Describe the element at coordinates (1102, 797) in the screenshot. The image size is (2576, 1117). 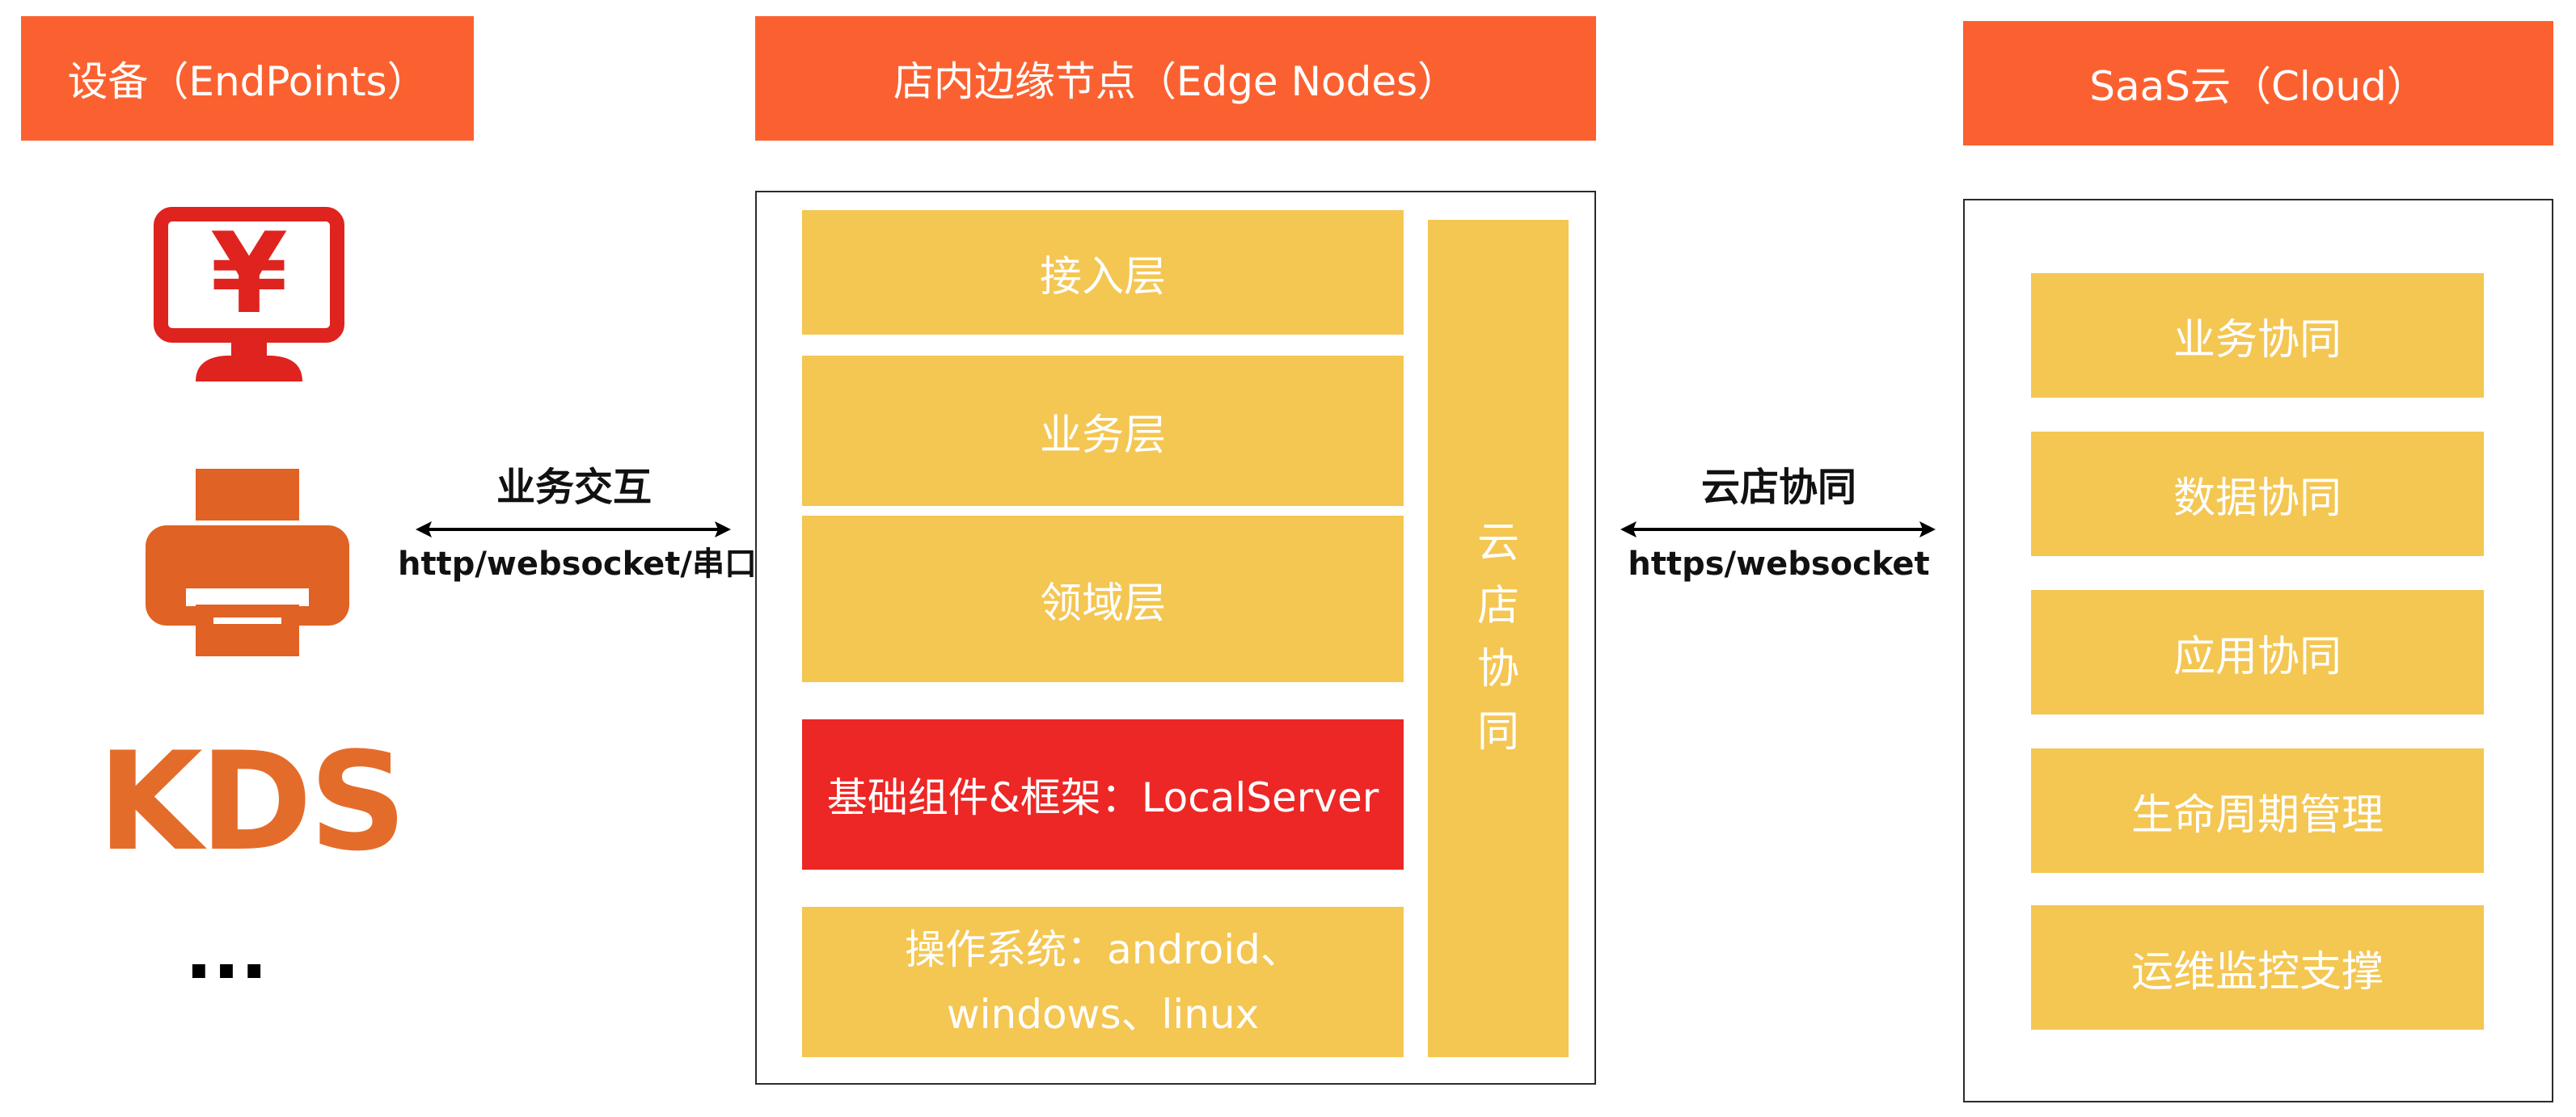
I see `edge-layer-framework-label: 基础组件&框架：LocalServer` at that location.